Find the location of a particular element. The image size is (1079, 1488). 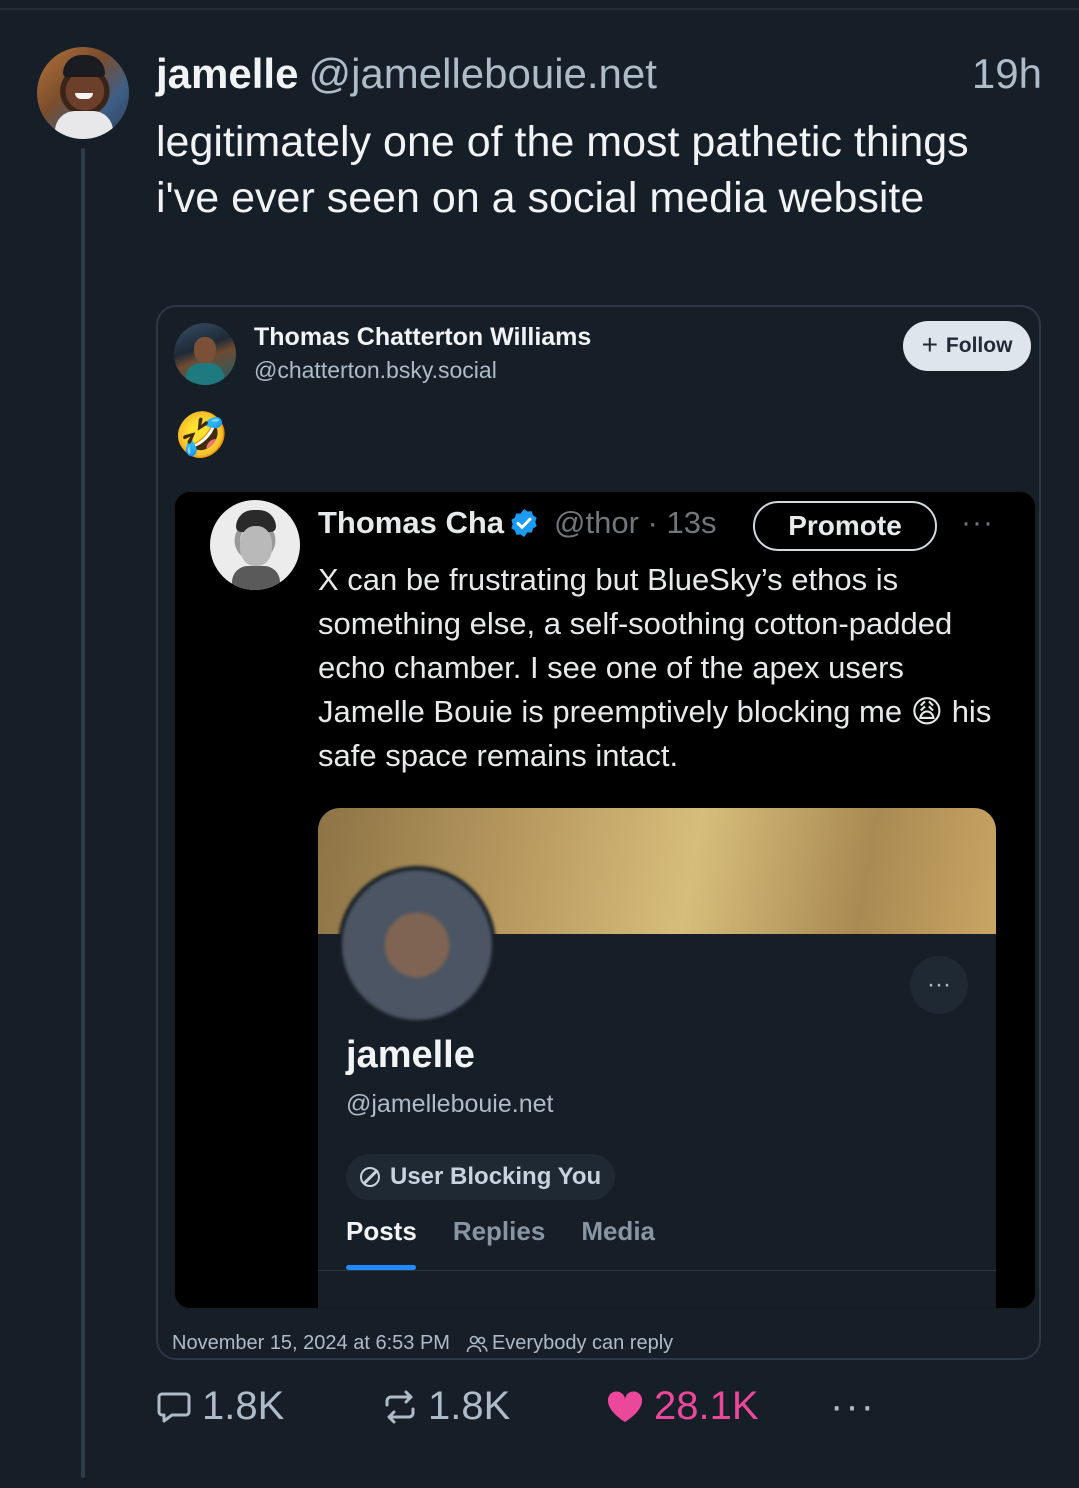

user-blocking-label: User Blocking You is located at coordinates (496, 1176).